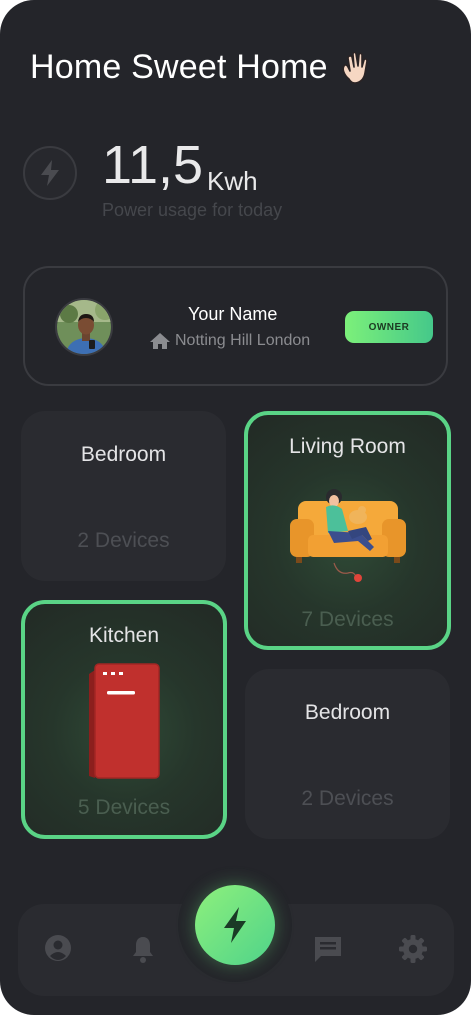 This screenshot has width=471, height=1015. I want to click on home-icon, so click(160, 341).